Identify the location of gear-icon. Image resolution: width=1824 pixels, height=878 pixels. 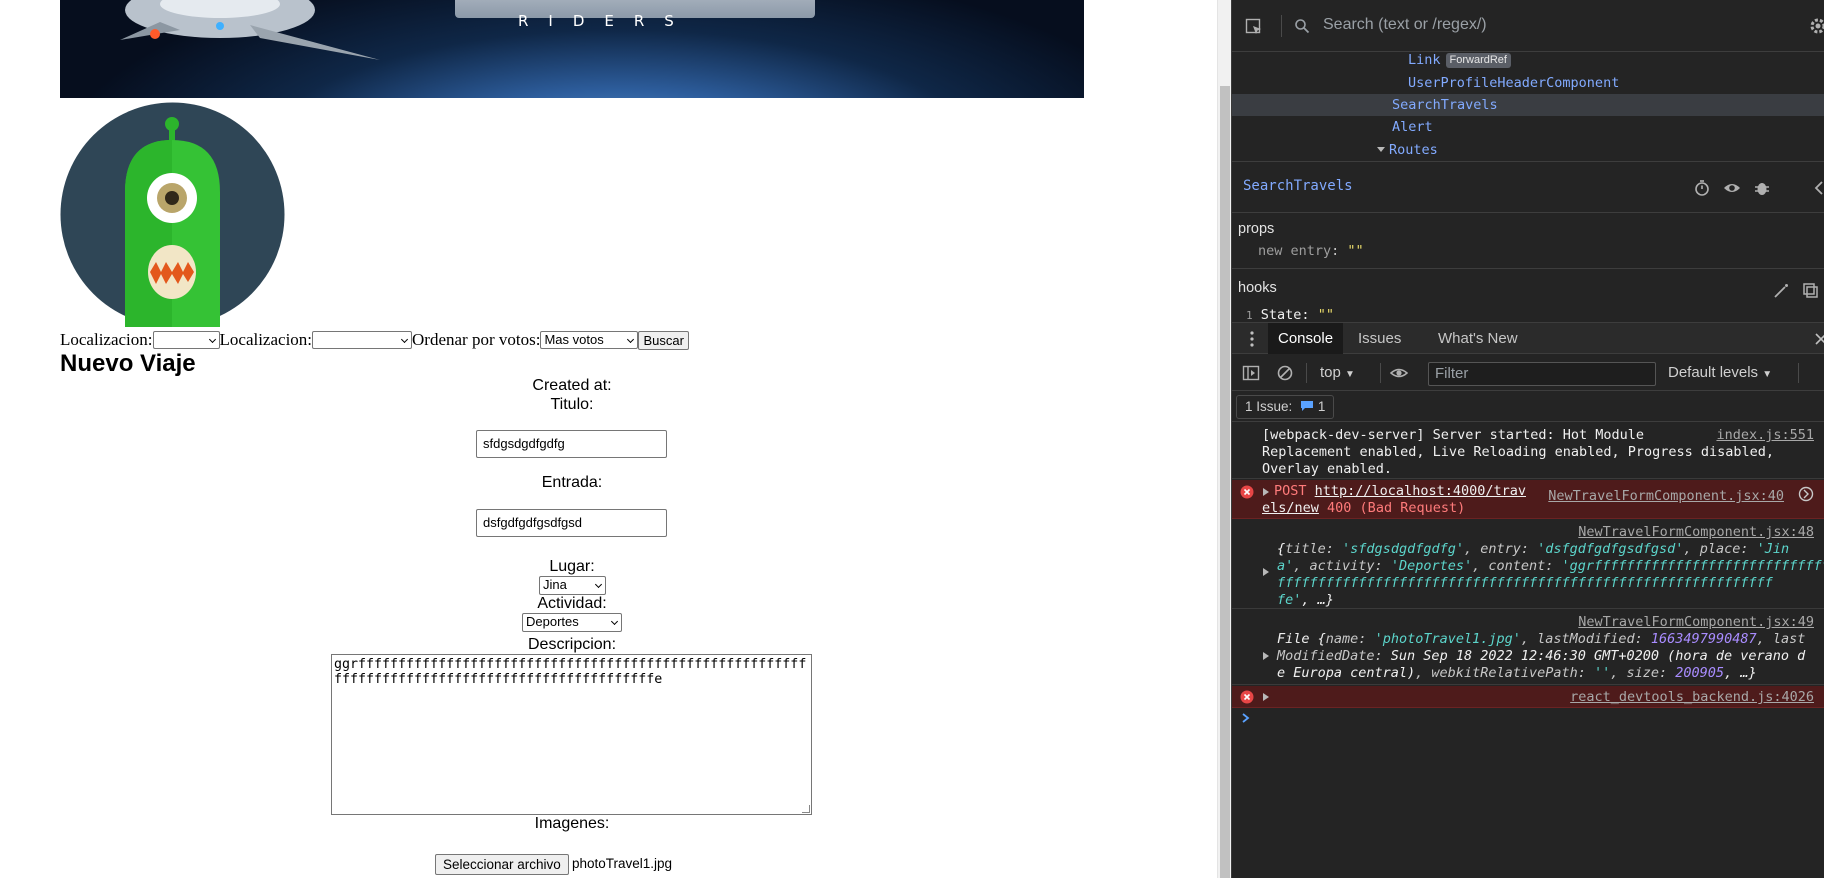
(1816, 26).